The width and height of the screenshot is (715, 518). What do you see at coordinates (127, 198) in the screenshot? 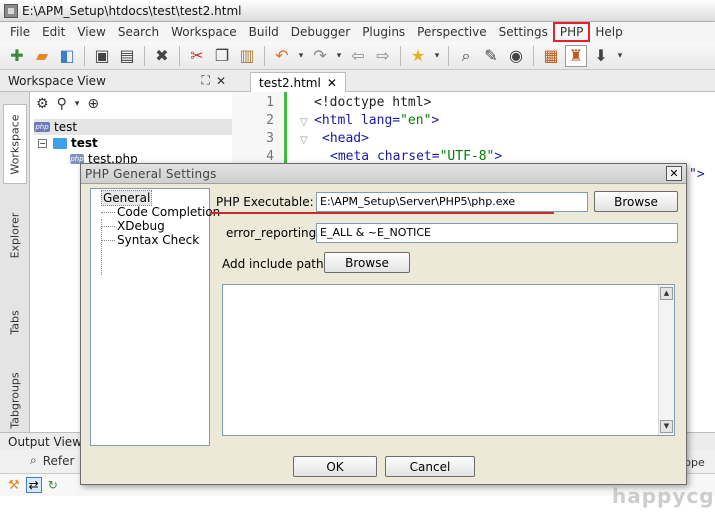
I see `nav-general: General` at bounding box center [127, 198].